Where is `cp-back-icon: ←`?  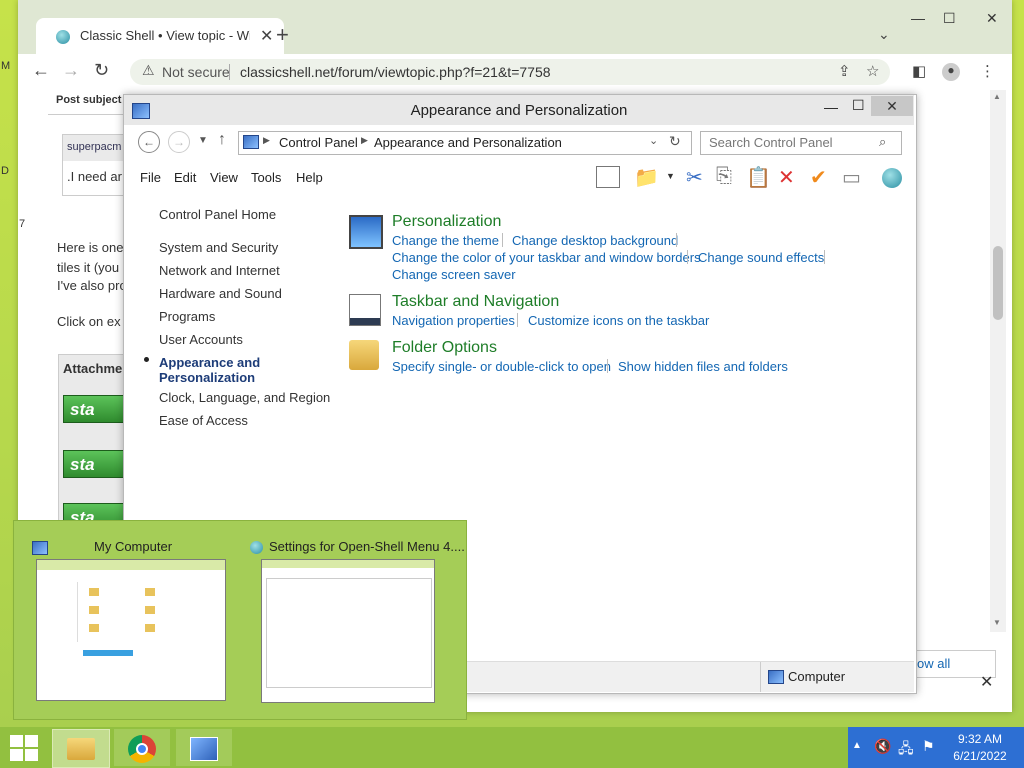 cp-back-icon: ← is located at coordinates (149, 142).